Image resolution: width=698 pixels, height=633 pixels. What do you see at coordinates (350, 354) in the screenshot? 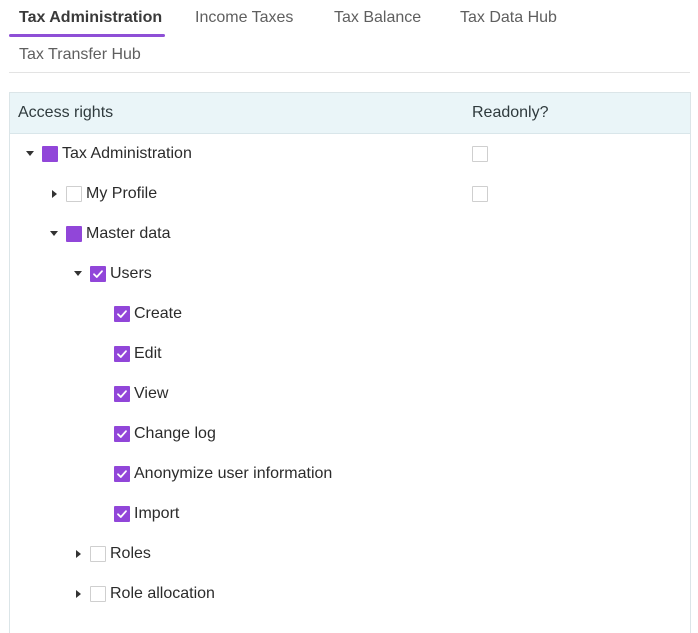
I see `tree-row: Edit` at bounding box center [350, 354].